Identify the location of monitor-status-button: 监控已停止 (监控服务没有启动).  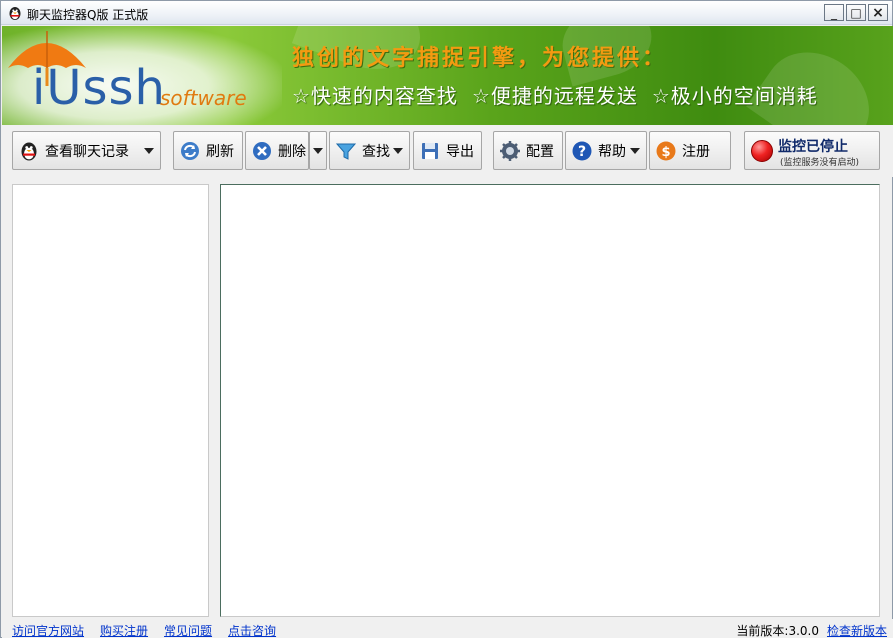
(812, 150).